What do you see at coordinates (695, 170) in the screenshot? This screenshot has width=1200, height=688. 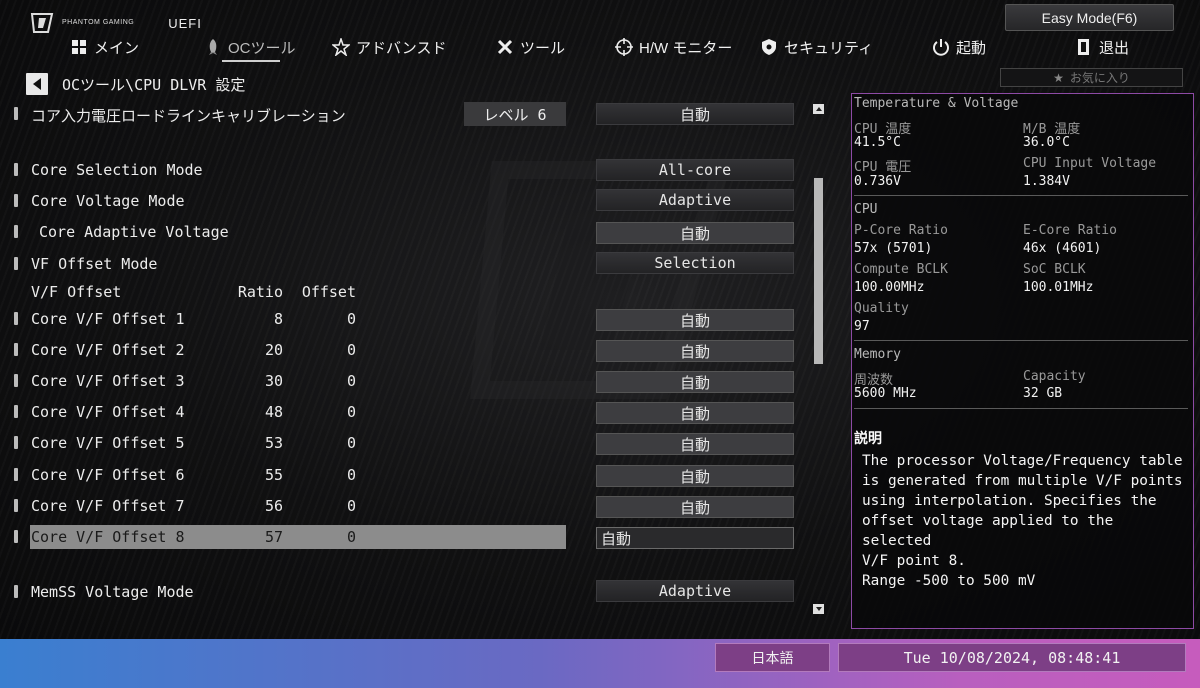 I see `core-selection-mode-dropdown: All-core` at bounding box center [695, 170].